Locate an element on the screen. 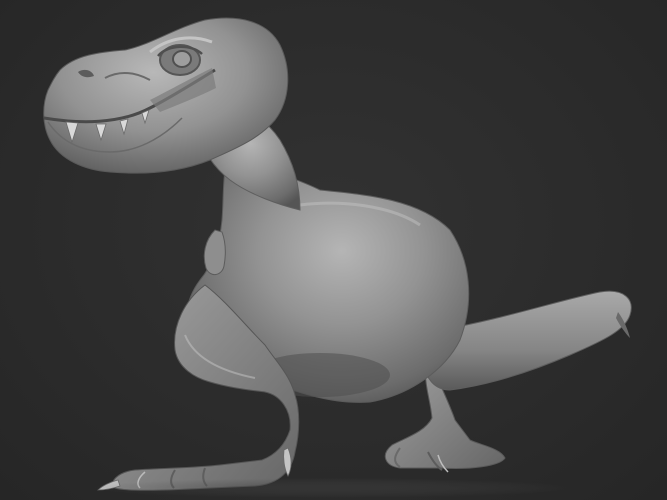  ground-shadow is located at coordinates (330, 488).